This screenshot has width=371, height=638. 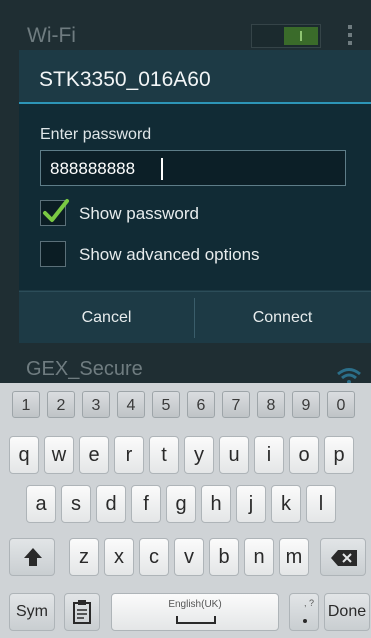 What do you see at coordinates (96, 134) in the screenshot?
I see `password-label: Enter password` at bounding box center [96, 134].